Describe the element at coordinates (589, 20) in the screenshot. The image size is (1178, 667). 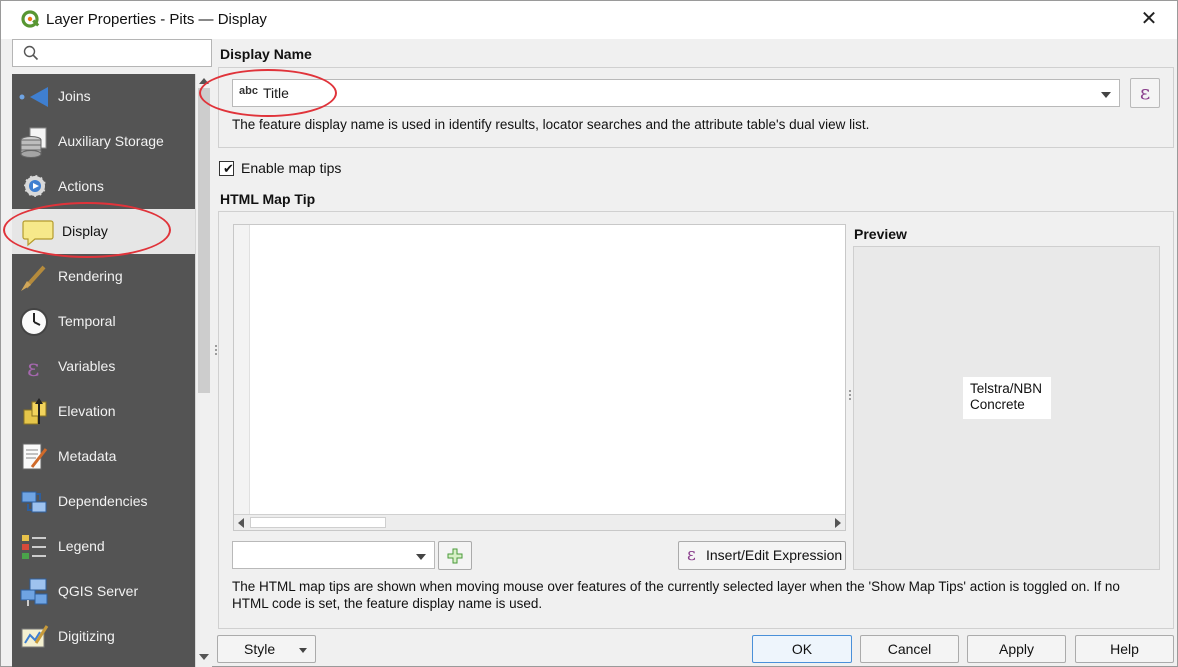
I see `title-bar: Layer Properties - Pits — Display ✕` at that location.